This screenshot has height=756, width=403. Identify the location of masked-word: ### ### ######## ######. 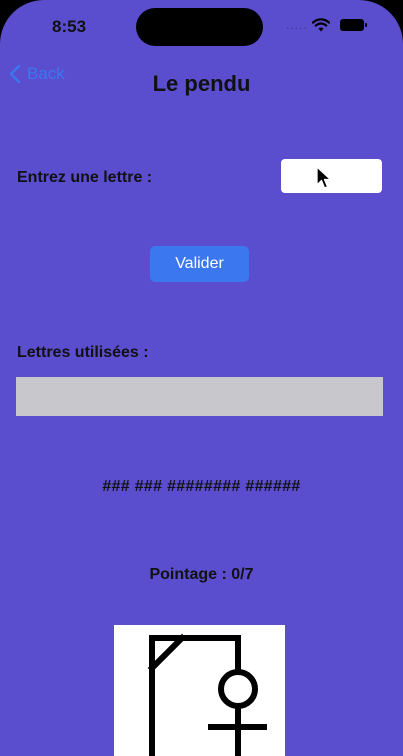
(201, 486).